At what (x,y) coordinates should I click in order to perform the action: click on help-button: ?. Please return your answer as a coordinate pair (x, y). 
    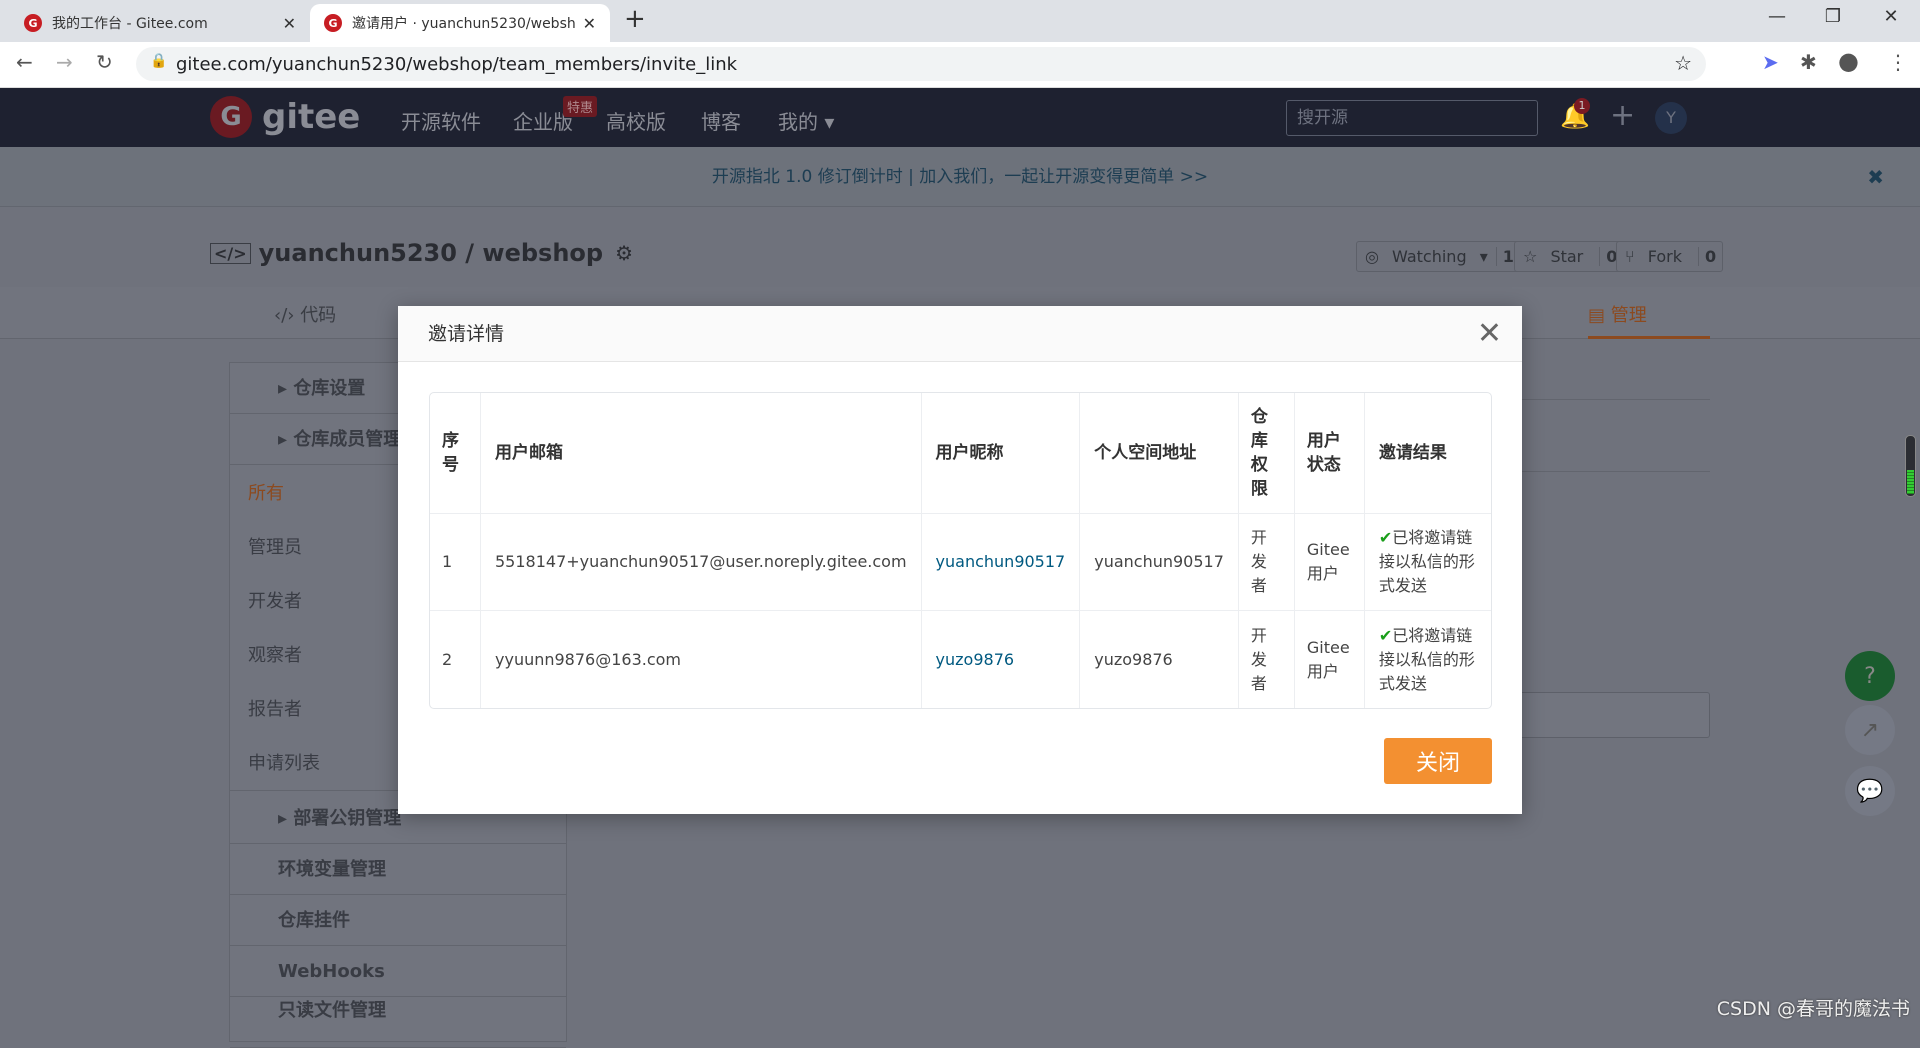
    Looking at the image, I should click on (1870, 676).